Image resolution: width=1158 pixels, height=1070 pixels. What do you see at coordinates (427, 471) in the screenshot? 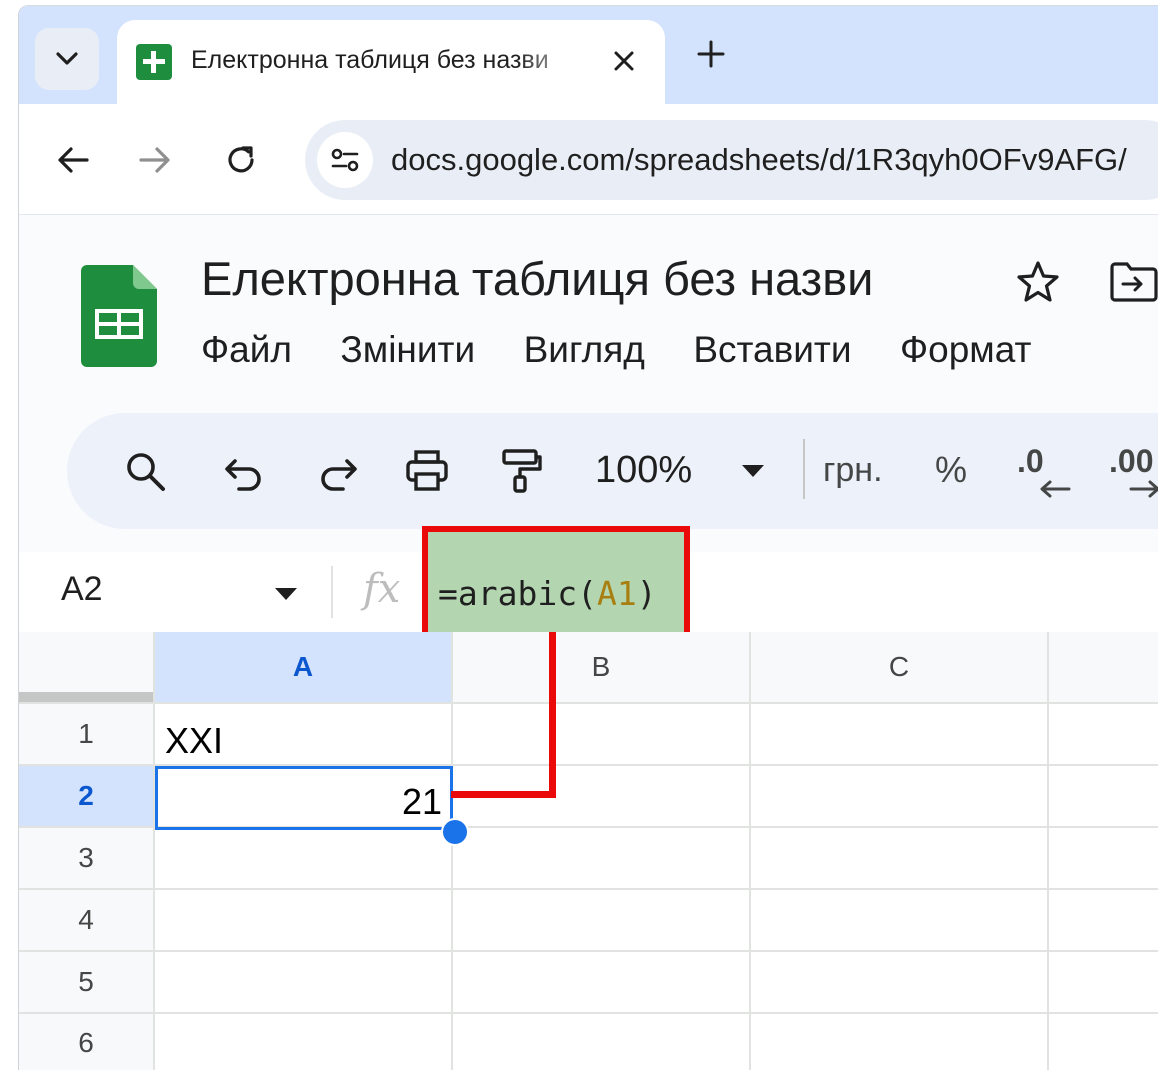
I see `print-icon` at bounding box center [427, 471].